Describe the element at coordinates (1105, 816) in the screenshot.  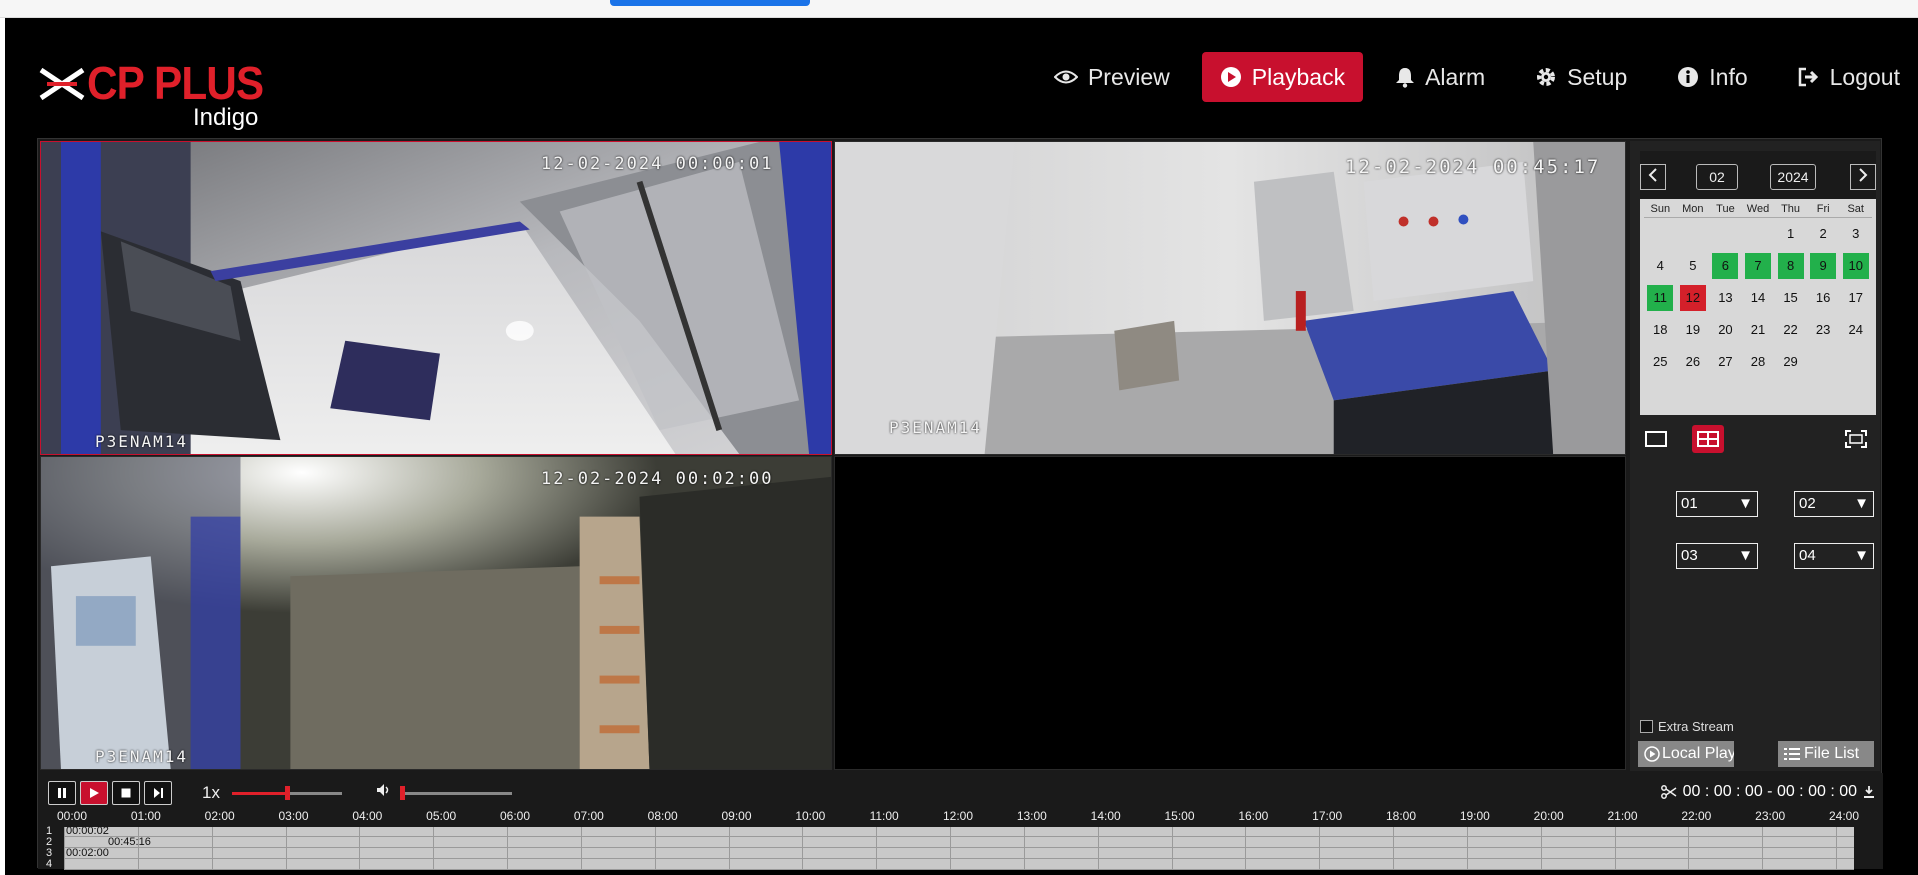
I see `timeline-hour-label: 14:00` at that location.